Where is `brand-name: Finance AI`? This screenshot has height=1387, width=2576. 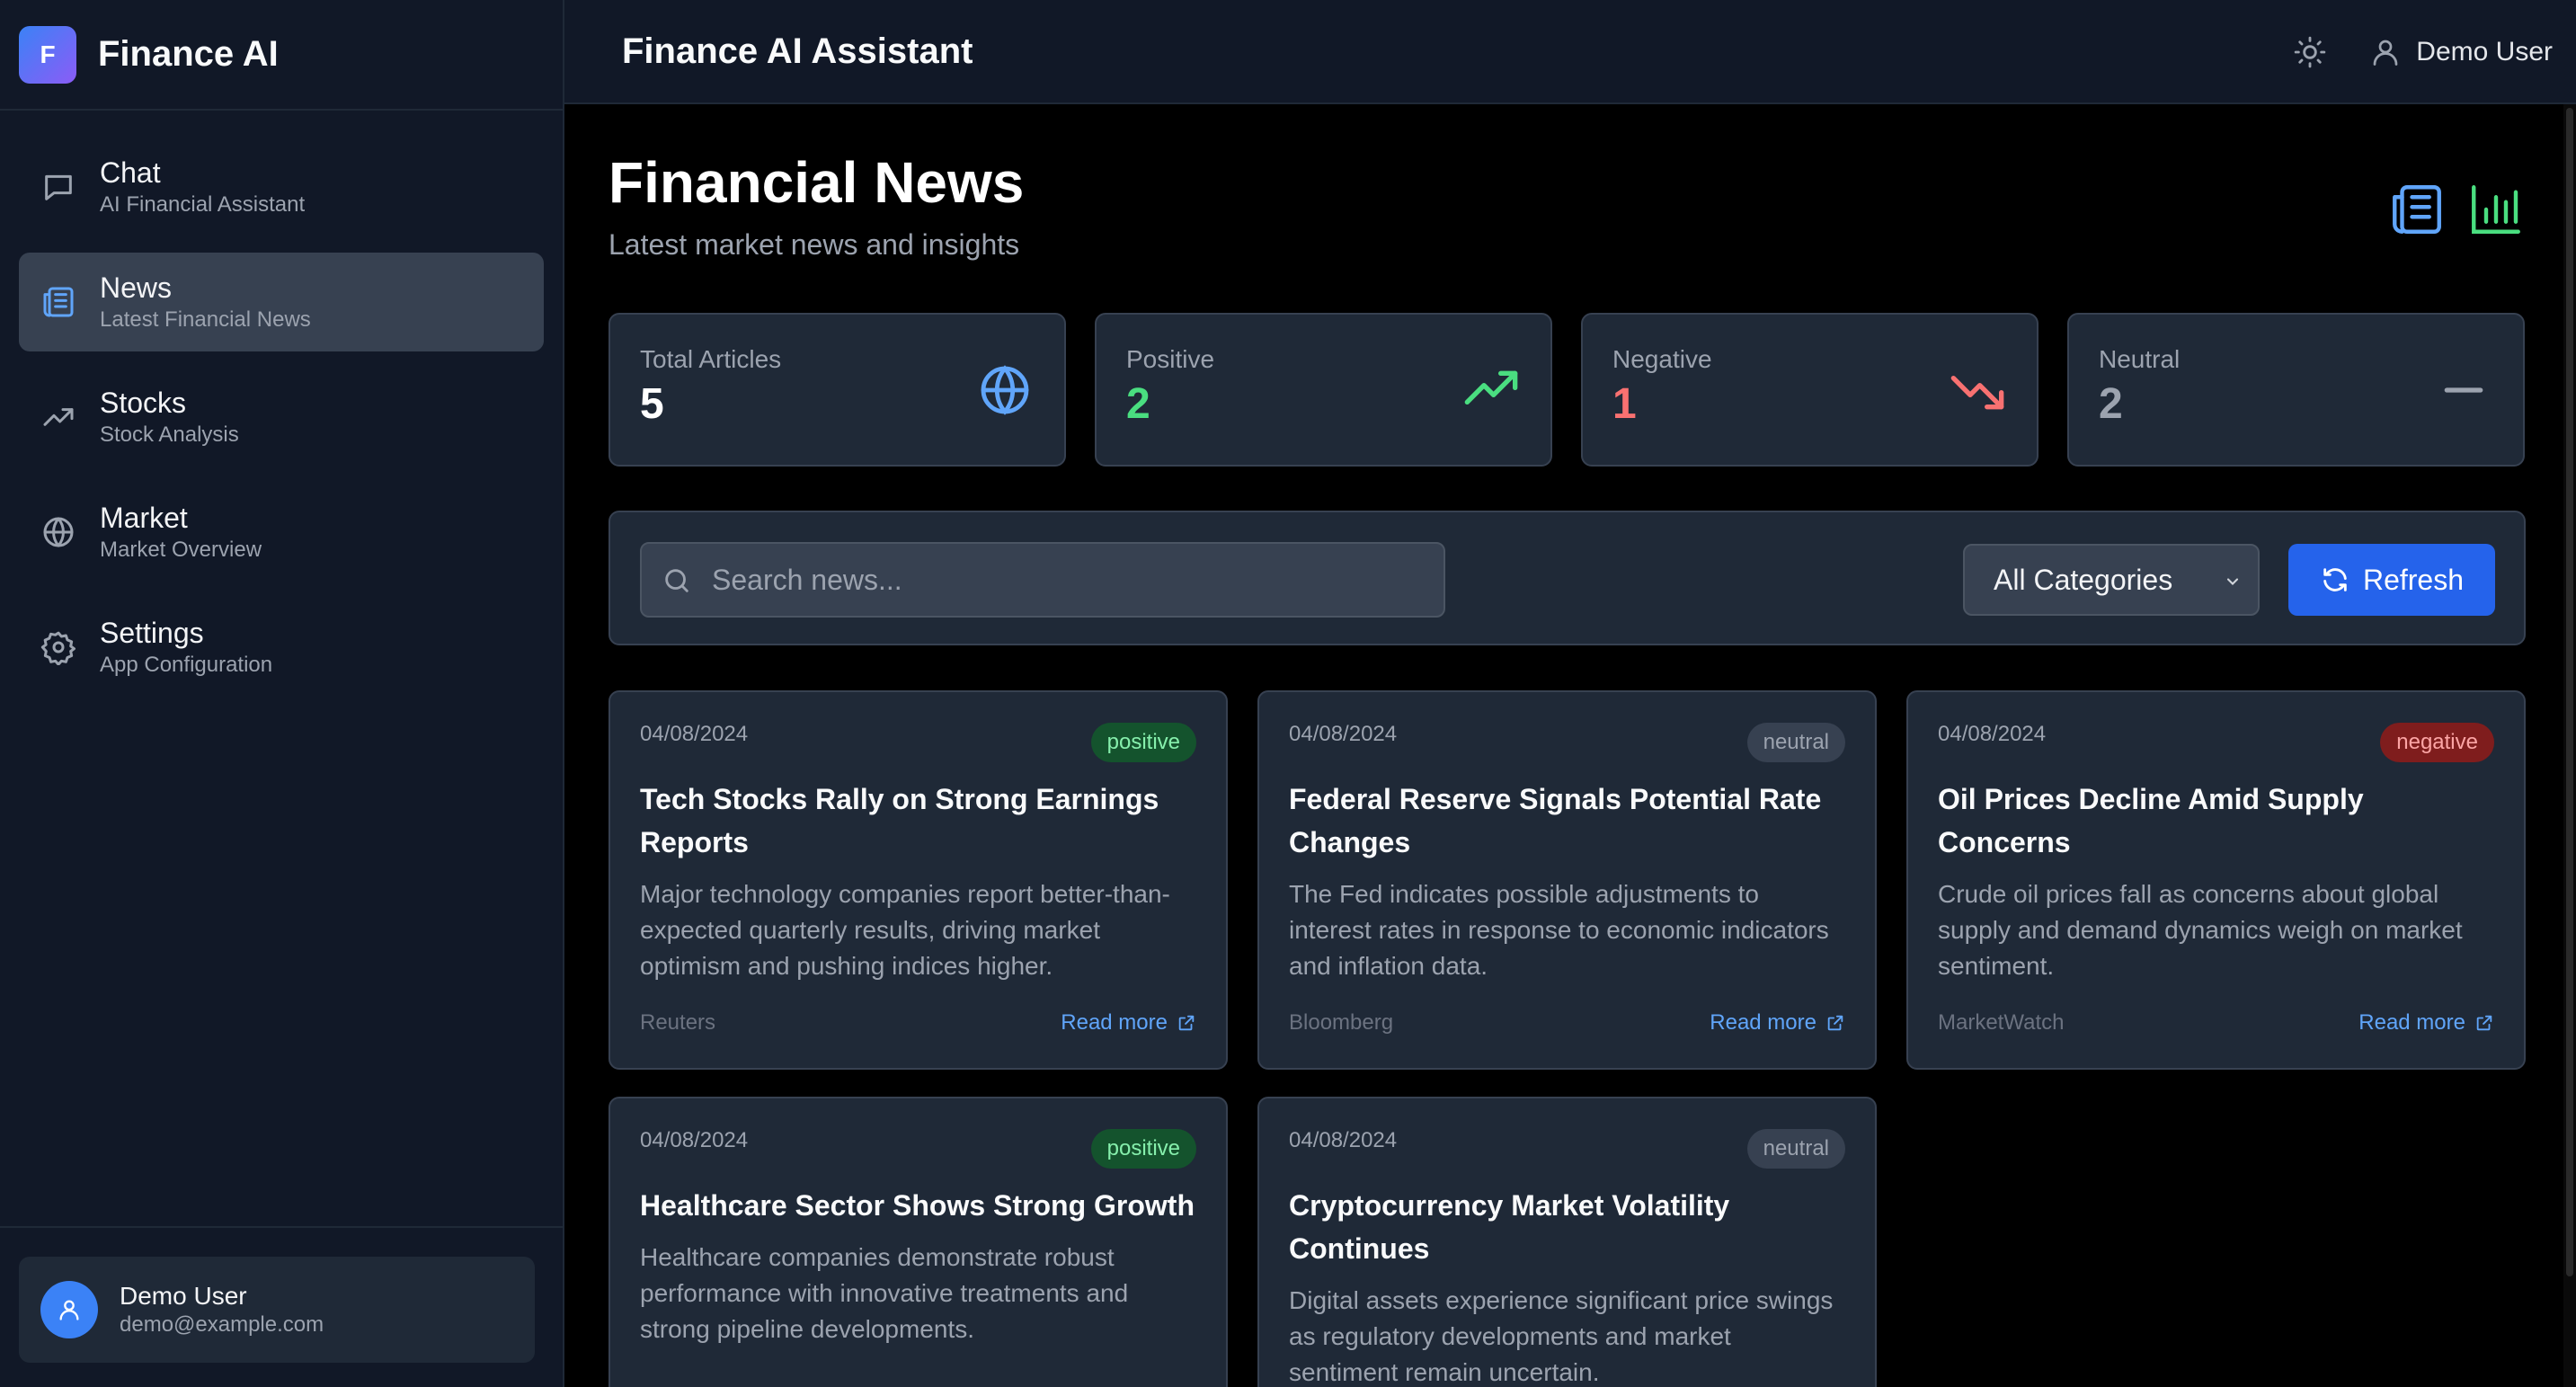
brand-name: Finance AI is located at coordinates (188, 54).